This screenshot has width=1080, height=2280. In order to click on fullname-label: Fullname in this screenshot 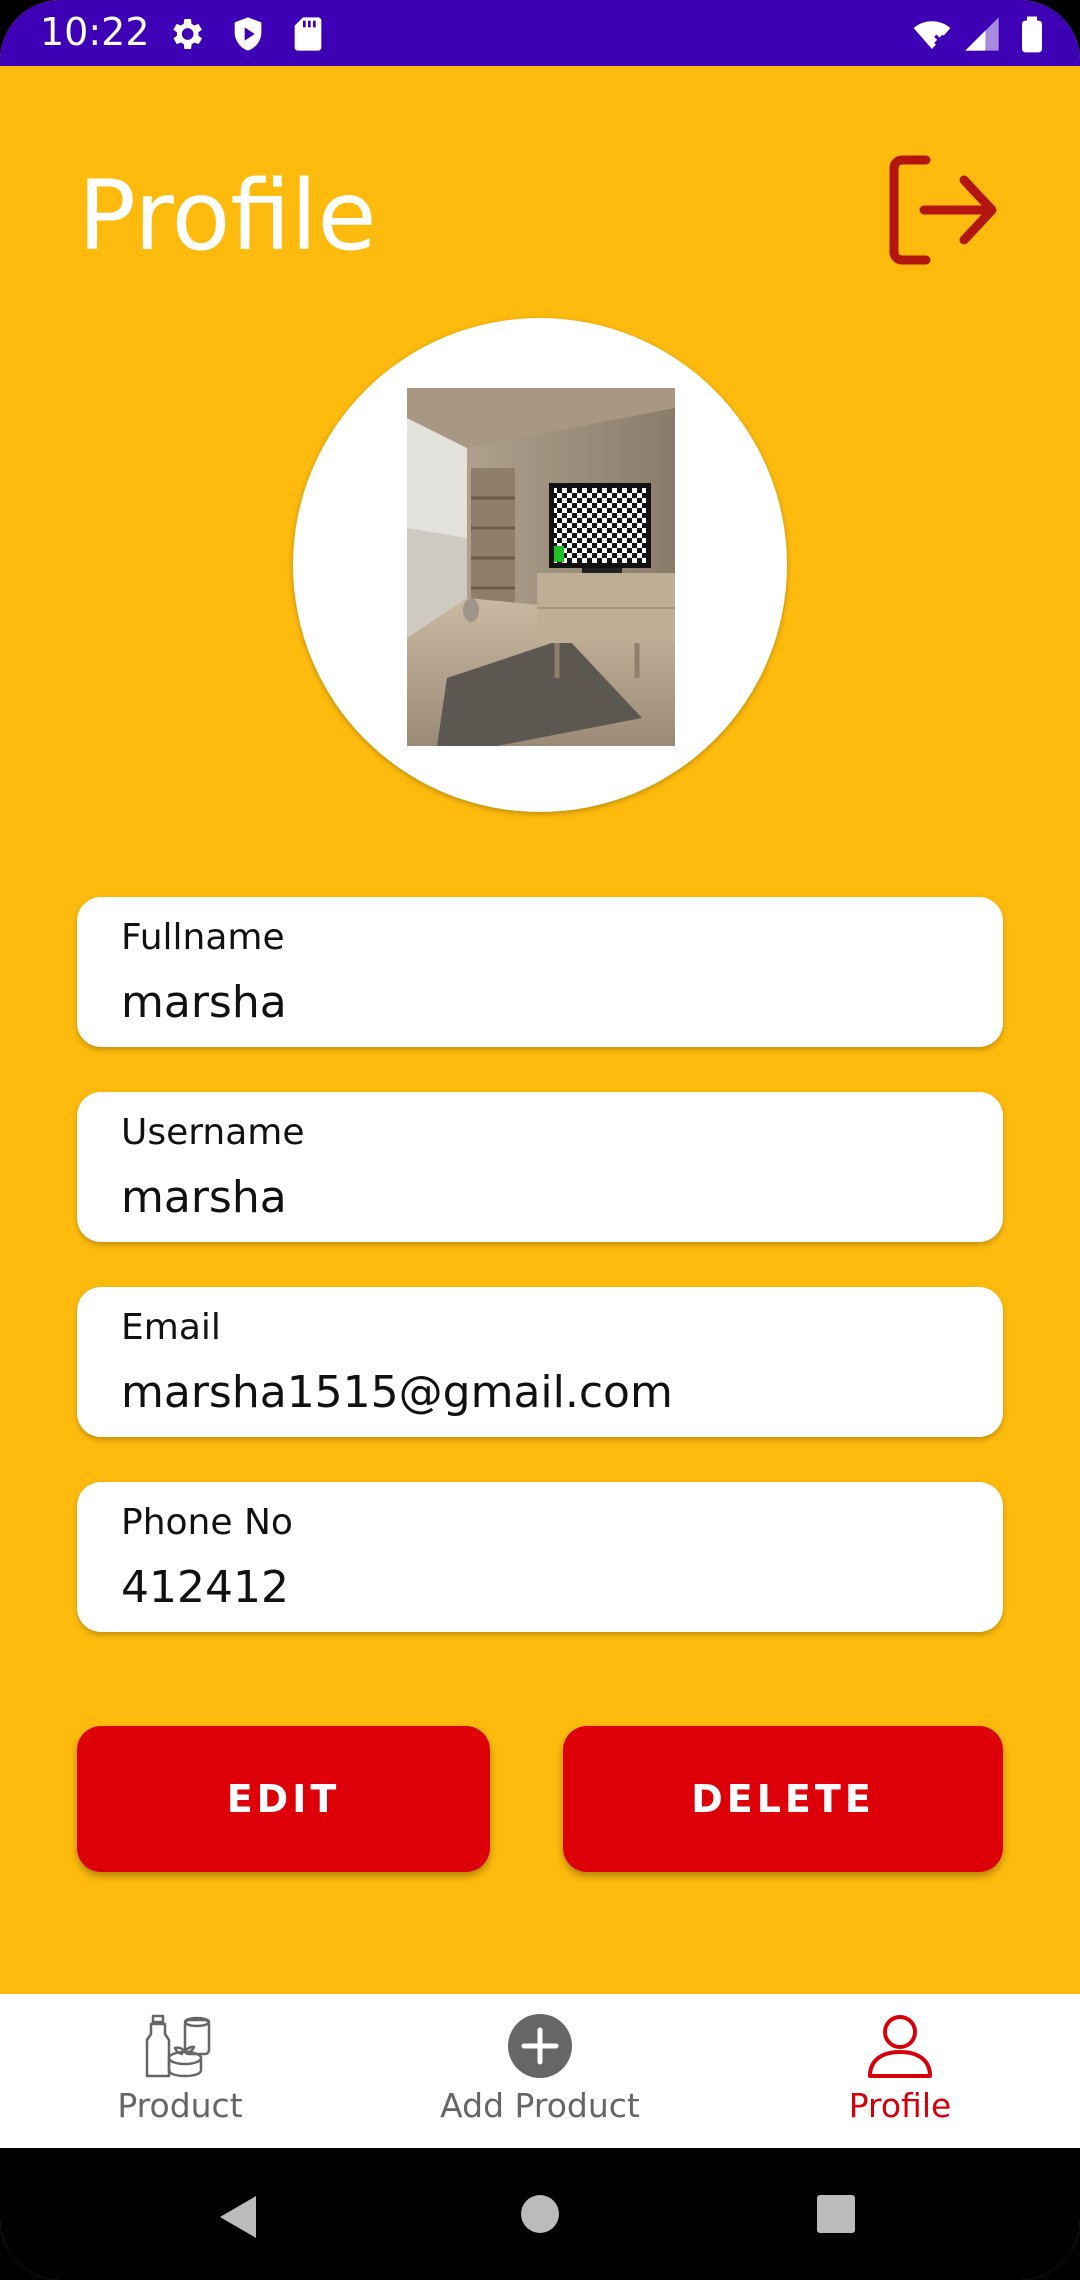, I will do `click(203, 937)`.